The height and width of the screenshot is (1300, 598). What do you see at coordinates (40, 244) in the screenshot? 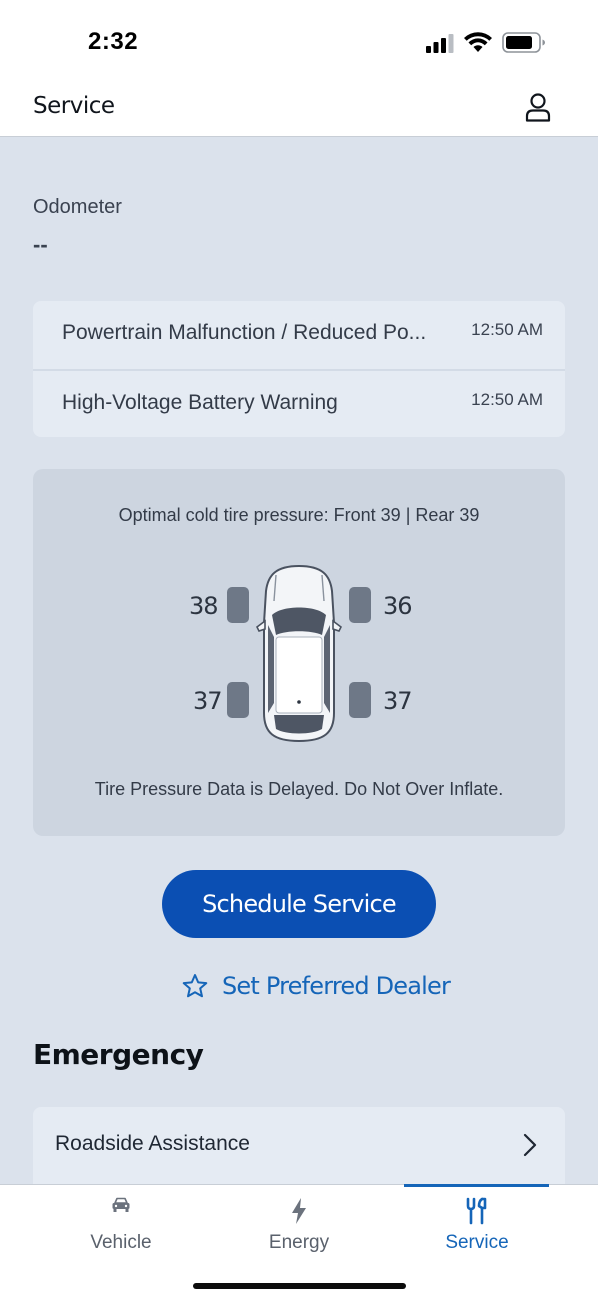
I see `odometer-value: --` at bounding box center [40, 244].